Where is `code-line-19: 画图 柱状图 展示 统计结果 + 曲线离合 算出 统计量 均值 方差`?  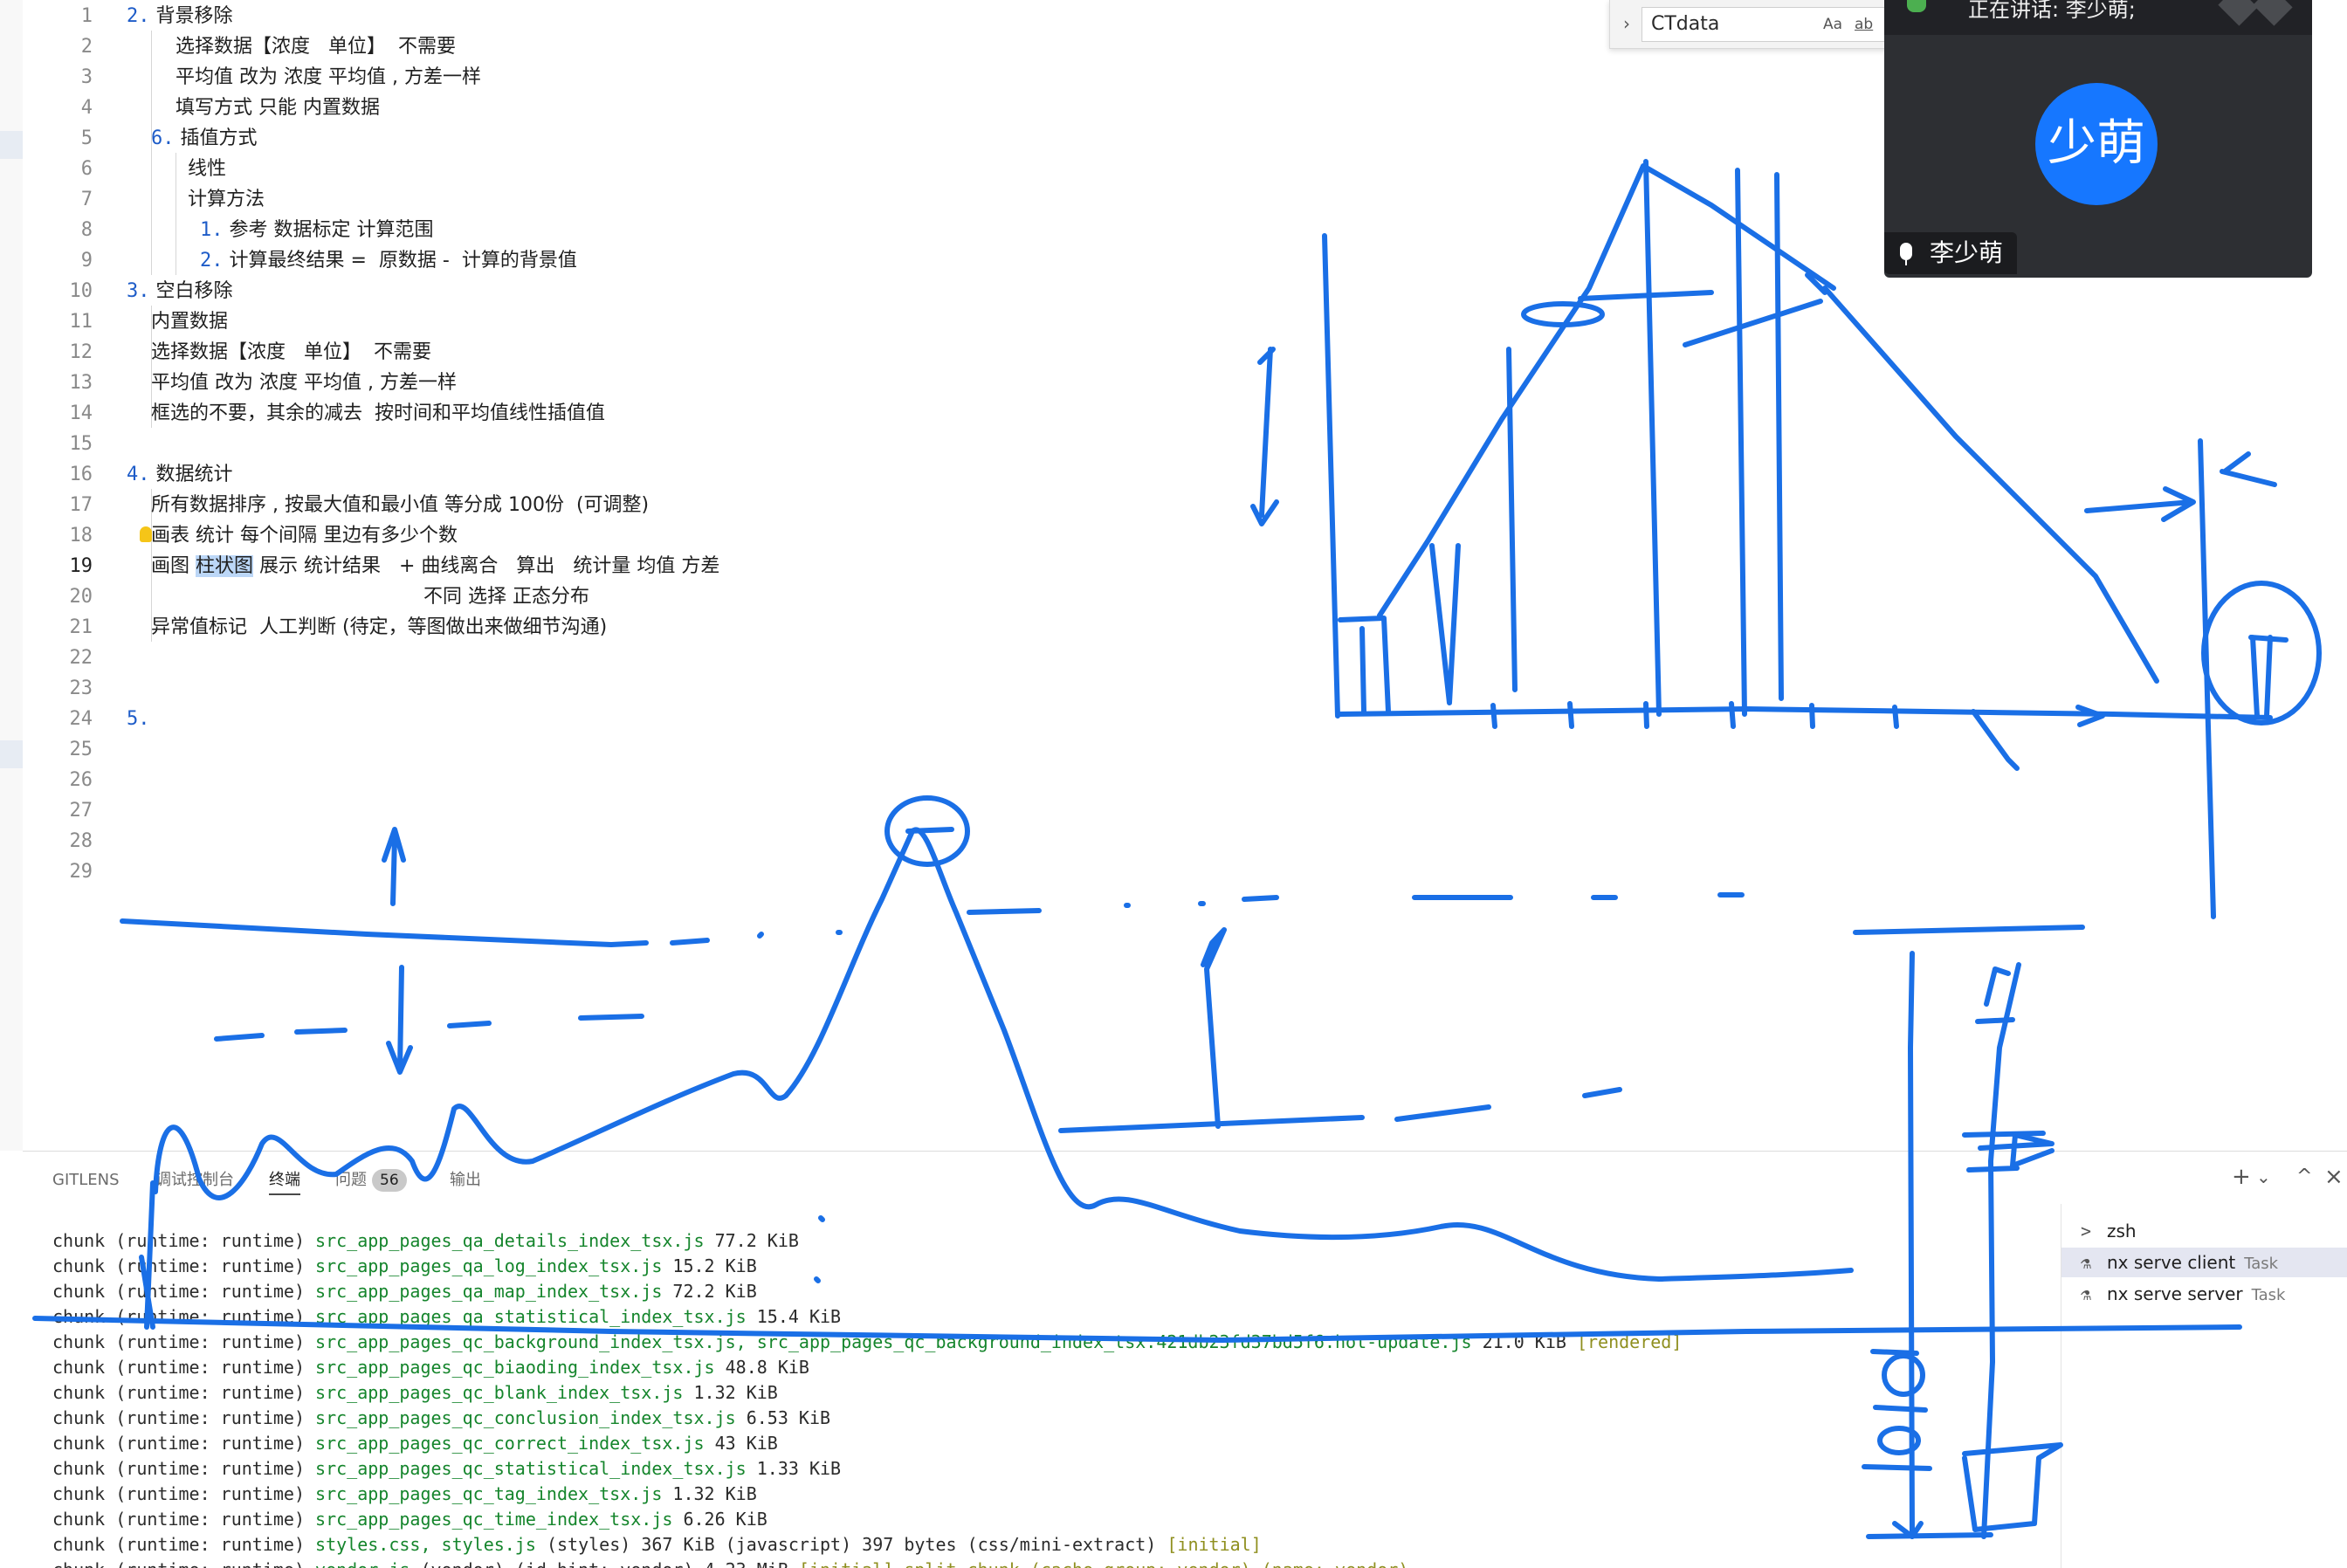 code-line-19: 画图 柱状图 展示 统计结果 + 曲线离合 算出 统计量 均值 方差 is located at coordinates (435, 566).